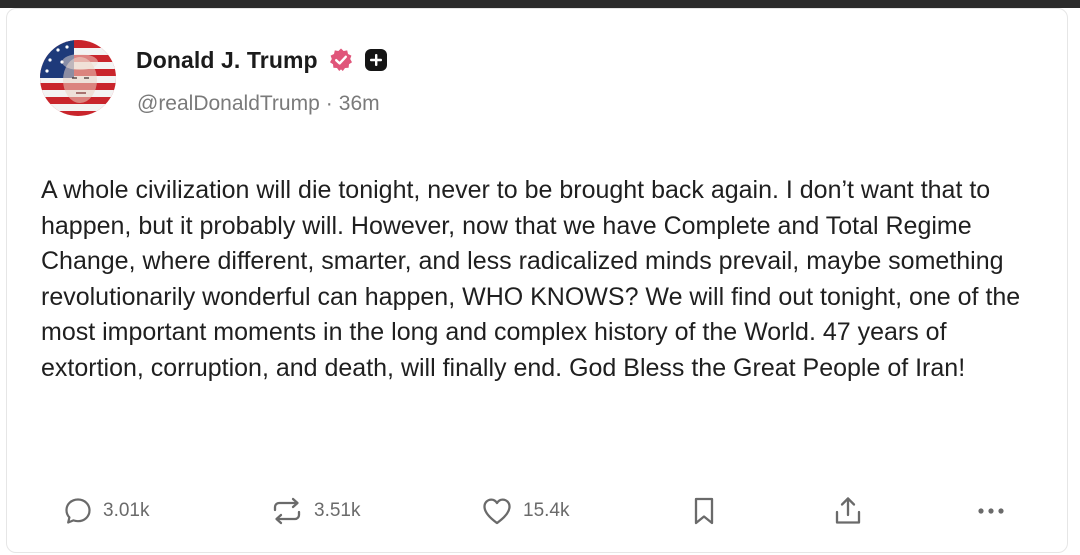 The height and width of the screenshot is (555, 1080). What do you see at coordinates (78, 511) in the screenshot?
I see `reply-icon` at bounding box center [78, 511].